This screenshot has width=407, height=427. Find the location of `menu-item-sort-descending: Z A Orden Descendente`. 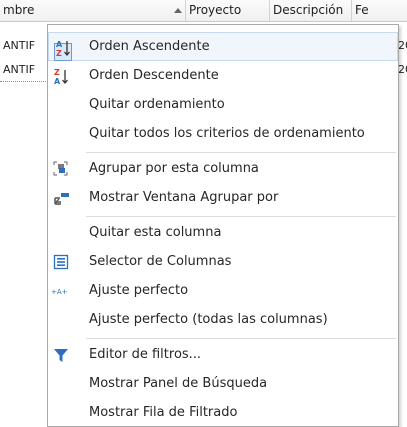

menu-item-sort-descending: Z A Orden Descendente is located at coordinates (223, 75).